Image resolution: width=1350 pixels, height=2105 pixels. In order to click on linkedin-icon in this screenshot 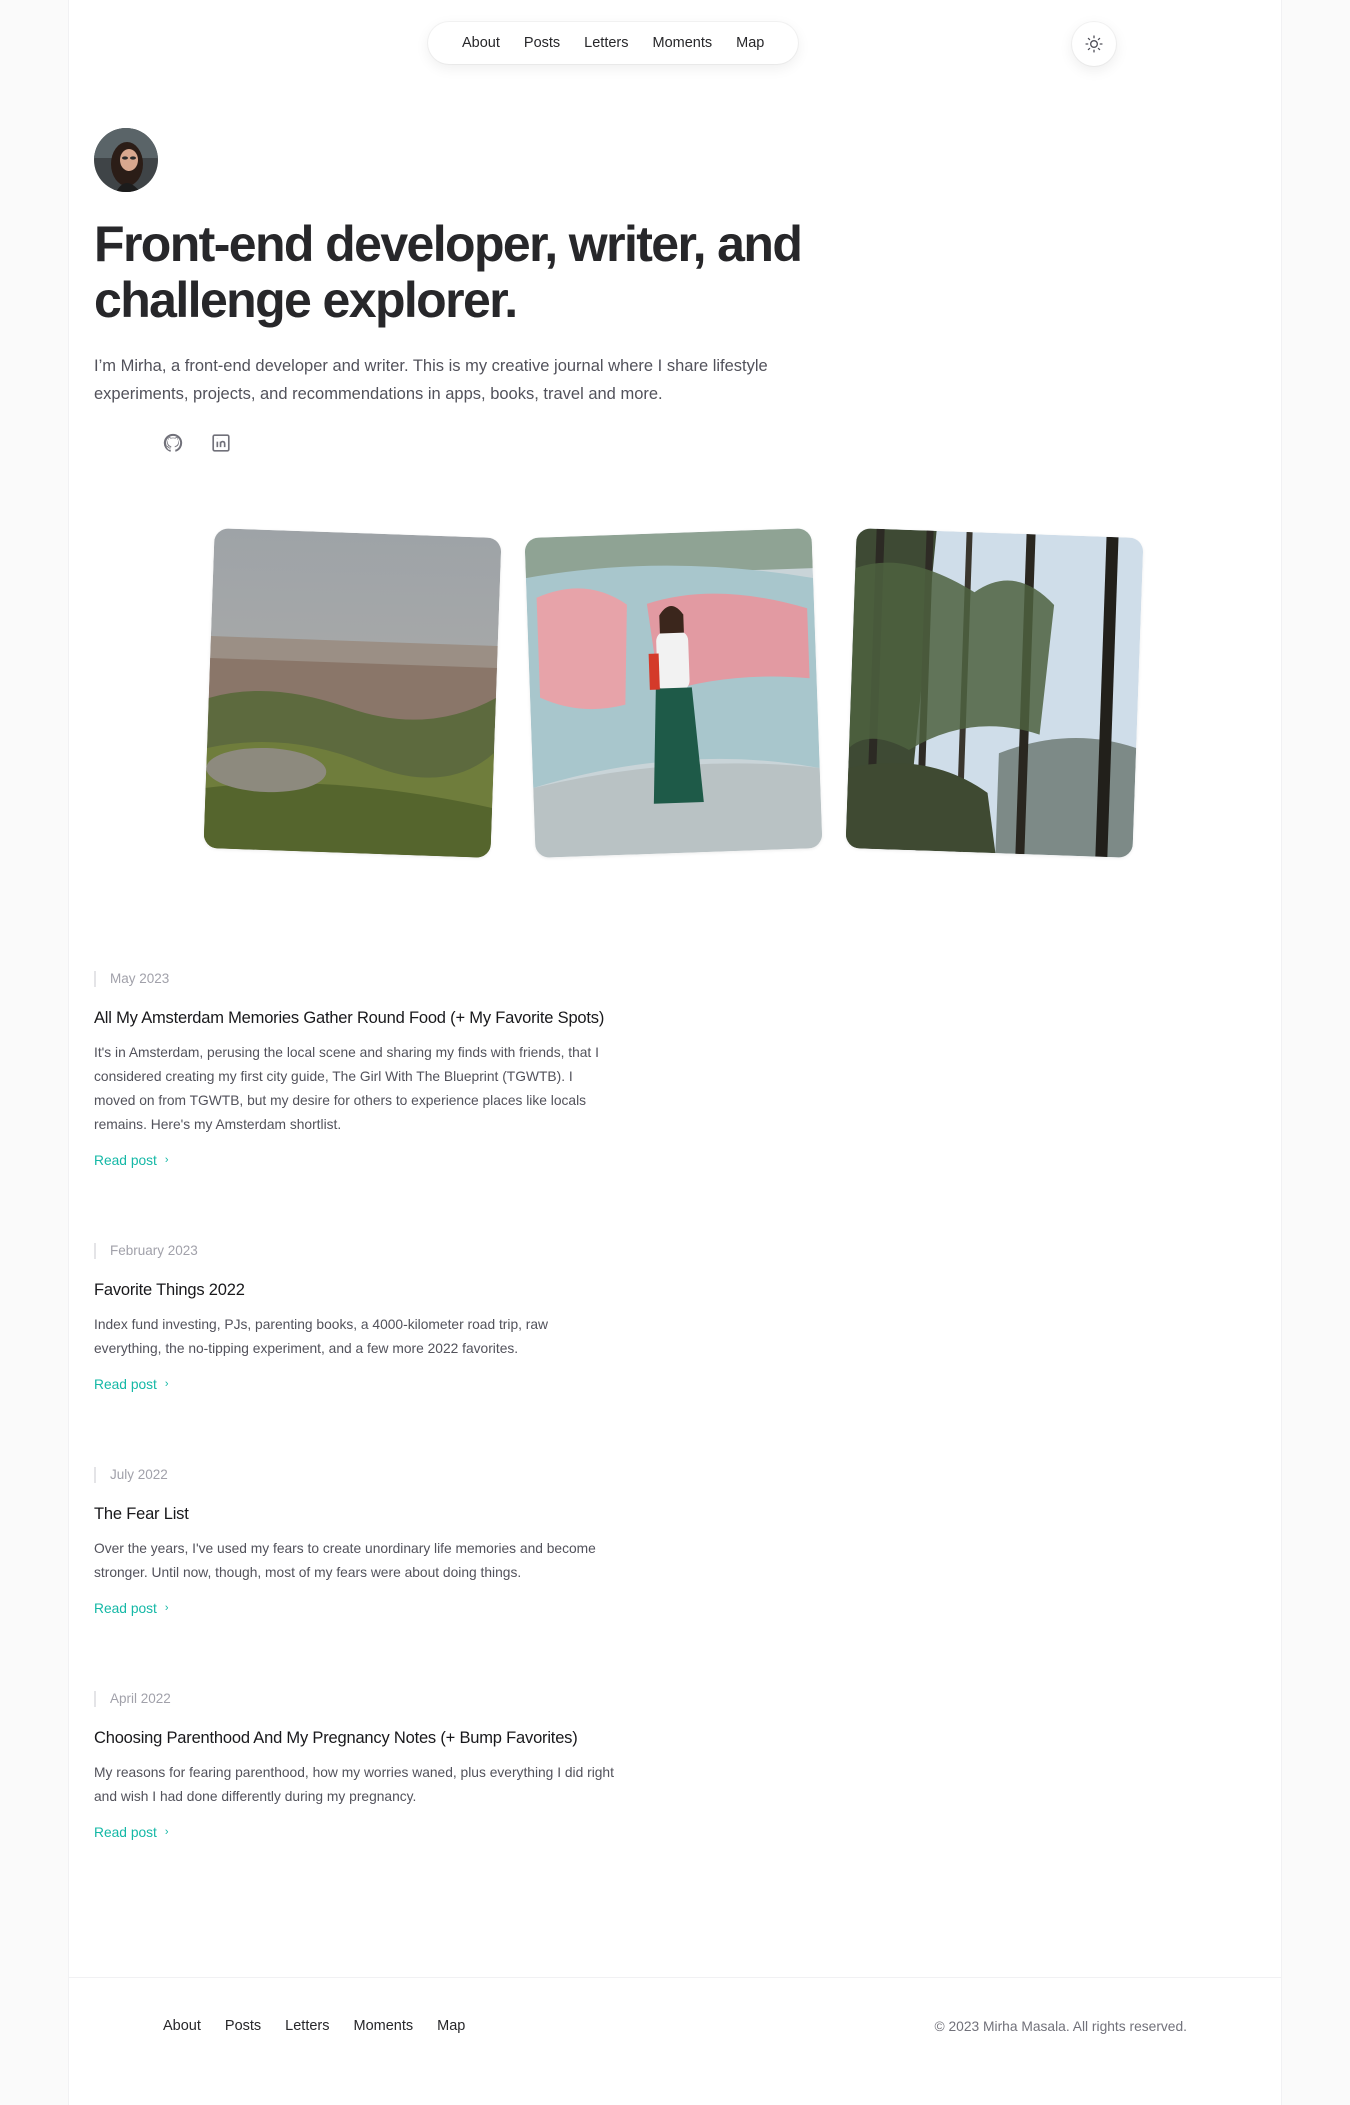, I will do `click(221, 443)`.